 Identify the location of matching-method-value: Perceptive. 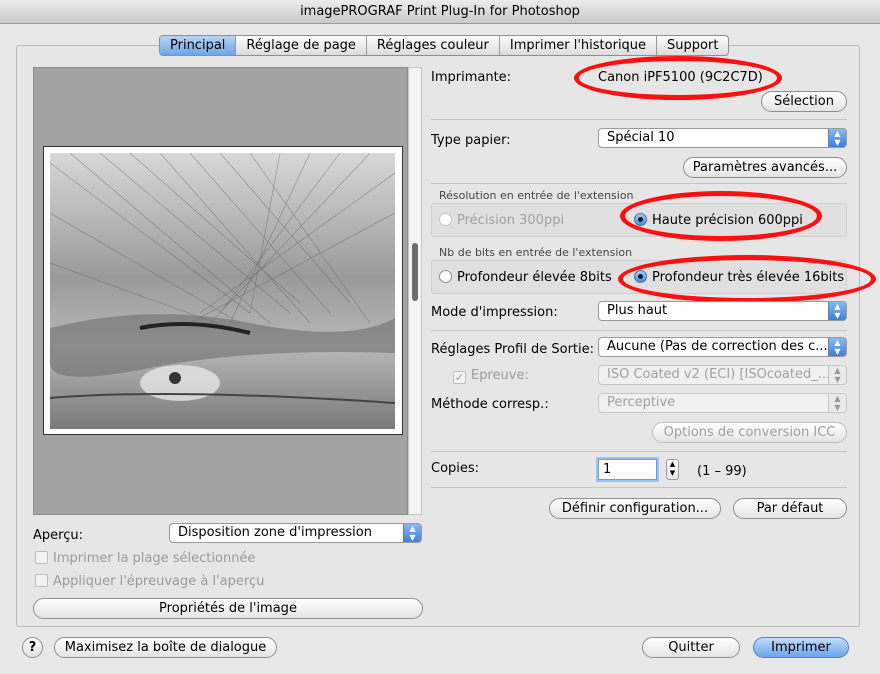
(641, 402).